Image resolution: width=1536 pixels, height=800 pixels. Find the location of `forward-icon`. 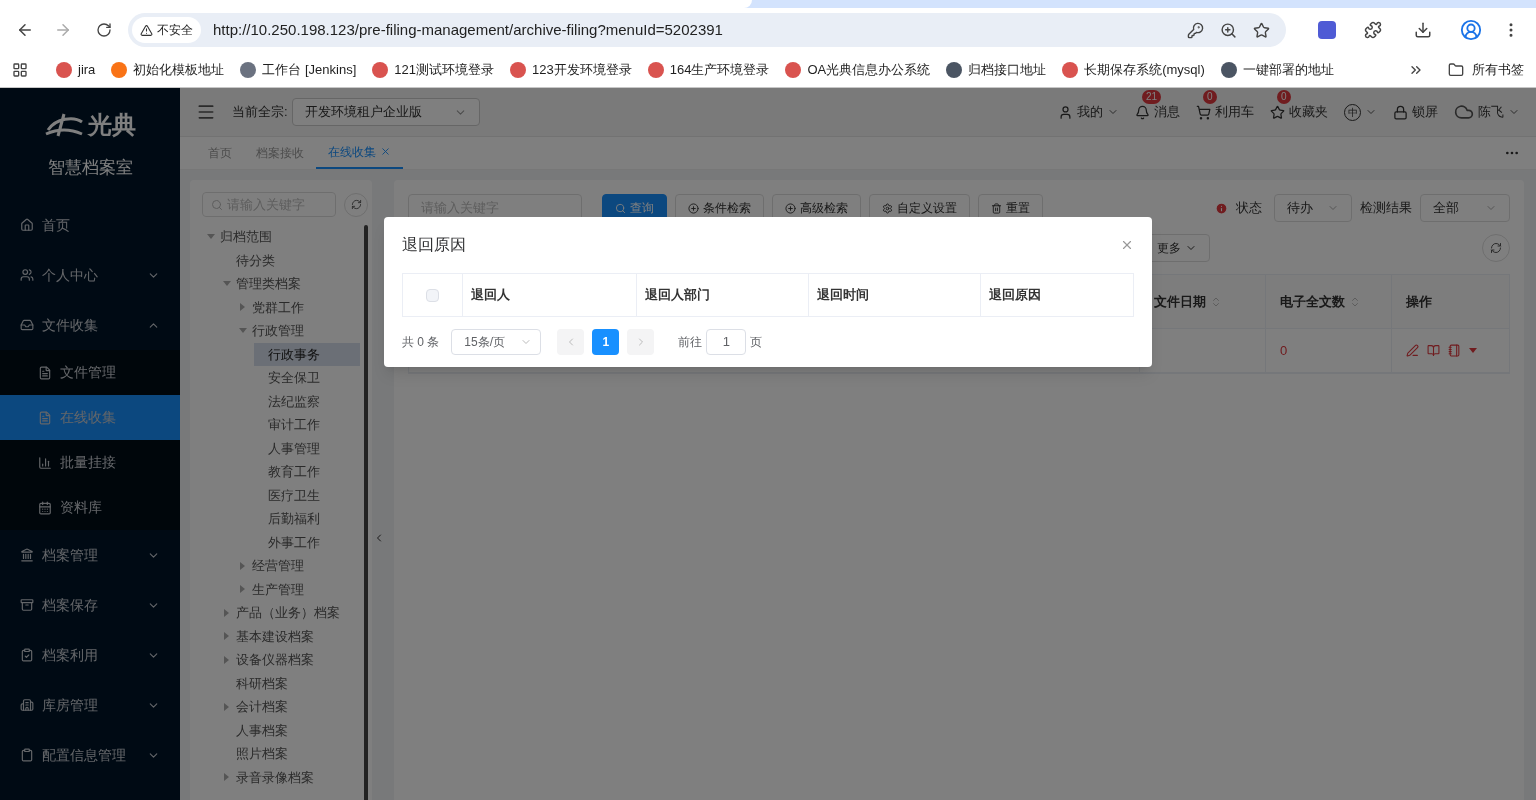

forward-icon is located at coordinates (63, 30).